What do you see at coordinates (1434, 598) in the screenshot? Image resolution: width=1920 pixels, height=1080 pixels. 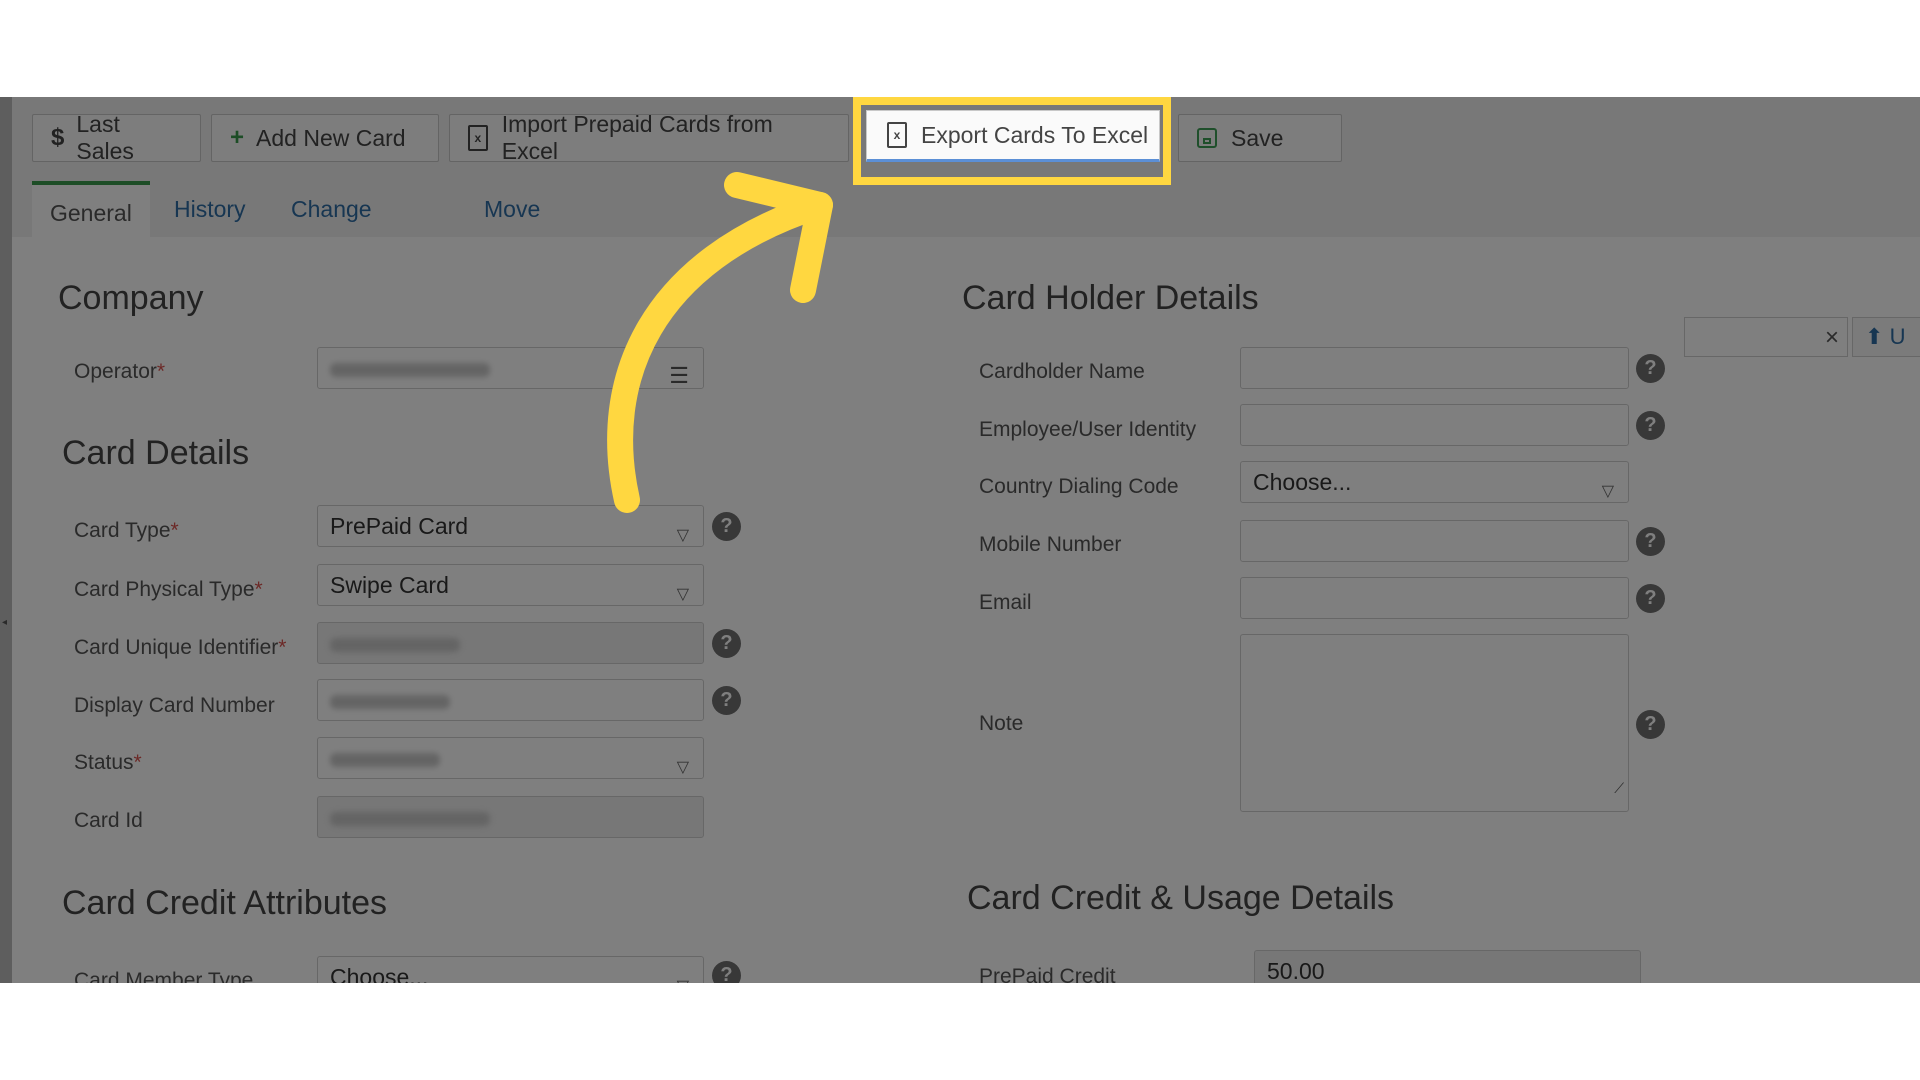 I see `email-field` at bounding box center [1434, 598].